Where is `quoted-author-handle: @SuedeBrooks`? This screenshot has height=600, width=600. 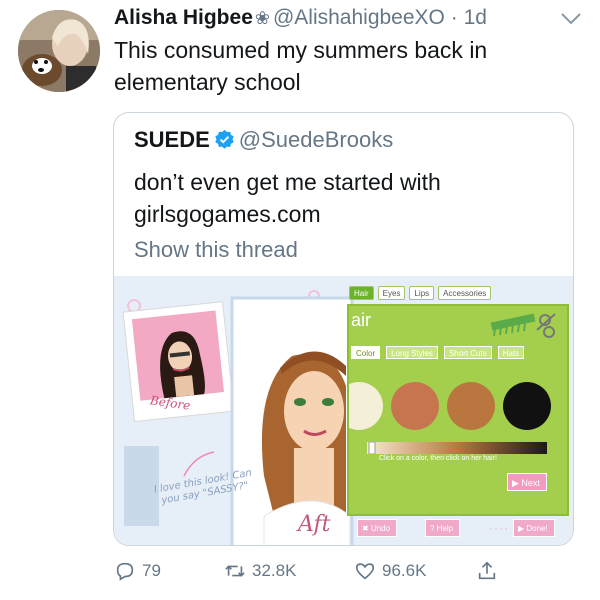 quoted-author-handle: @SuedeBrooks is located at coordinates (316, 139).